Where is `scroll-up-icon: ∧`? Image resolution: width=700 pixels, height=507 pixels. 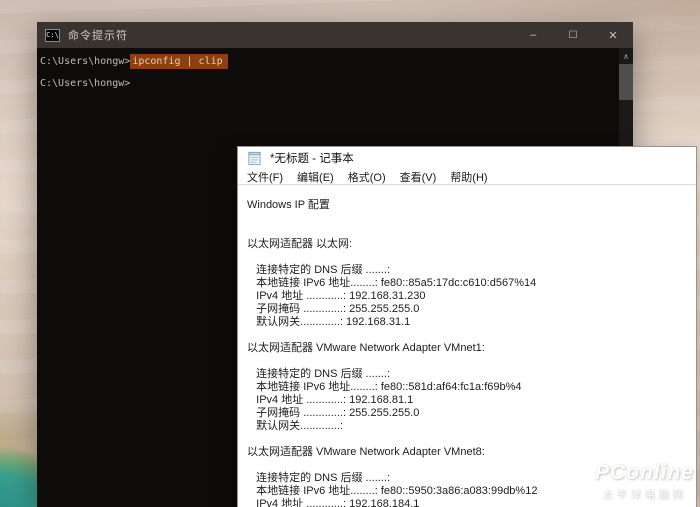 scroll-up-icon: ∧ is located at coordinates (626, 56).